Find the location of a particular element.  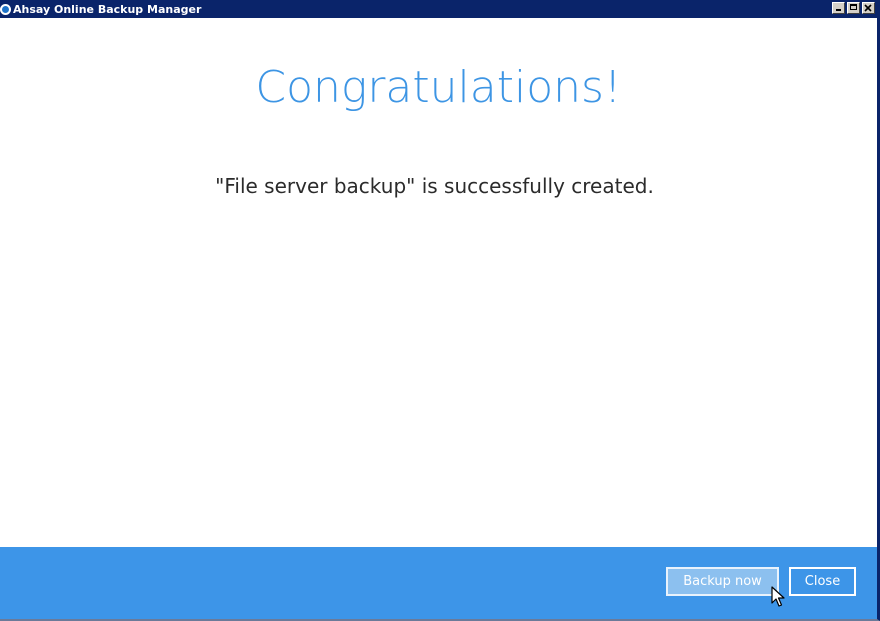

minimize-icon is located at coordinates (838, 8).